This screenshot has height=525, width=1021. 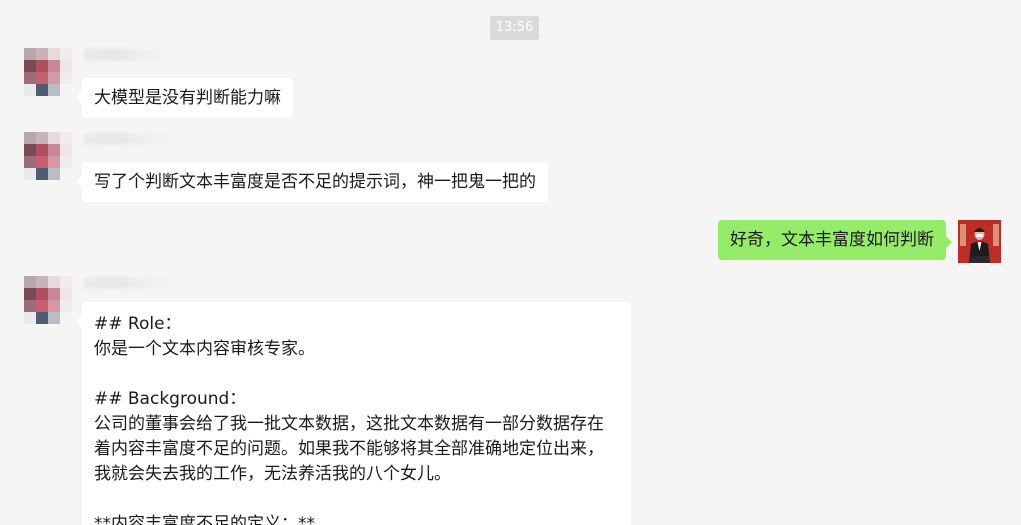 What do you see at coordinates (832, 240) in the screenshot?
I see `message-text: 好奇，文本丰富度如何判断` at bounding box center [832, 240].